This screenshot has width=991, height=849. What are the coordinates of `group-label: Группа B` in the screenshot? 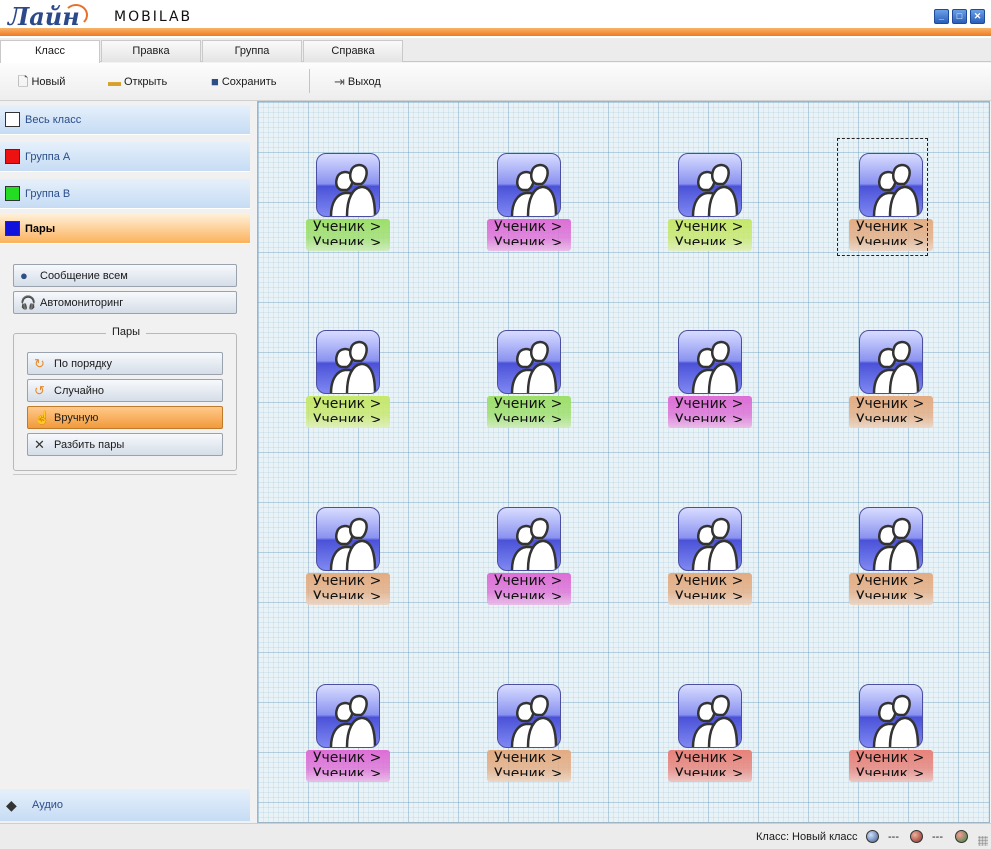 It's located at (48, 193).